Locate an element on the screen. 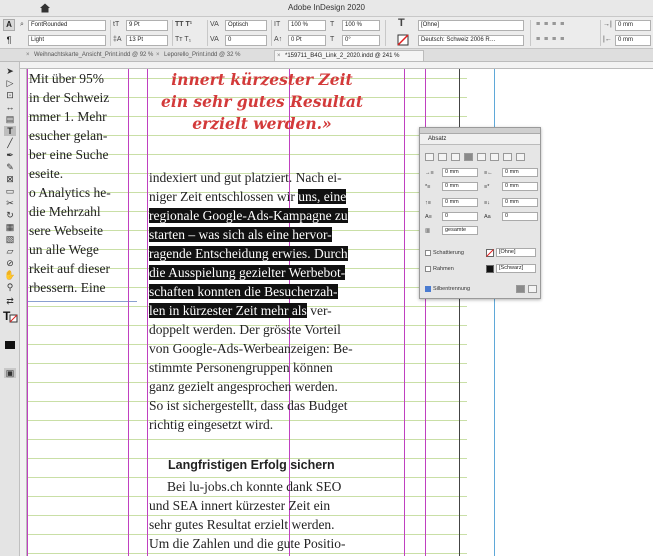 This screenshot has height=556, width=653. stroke-none-icon is located at coordinates (403, 40).